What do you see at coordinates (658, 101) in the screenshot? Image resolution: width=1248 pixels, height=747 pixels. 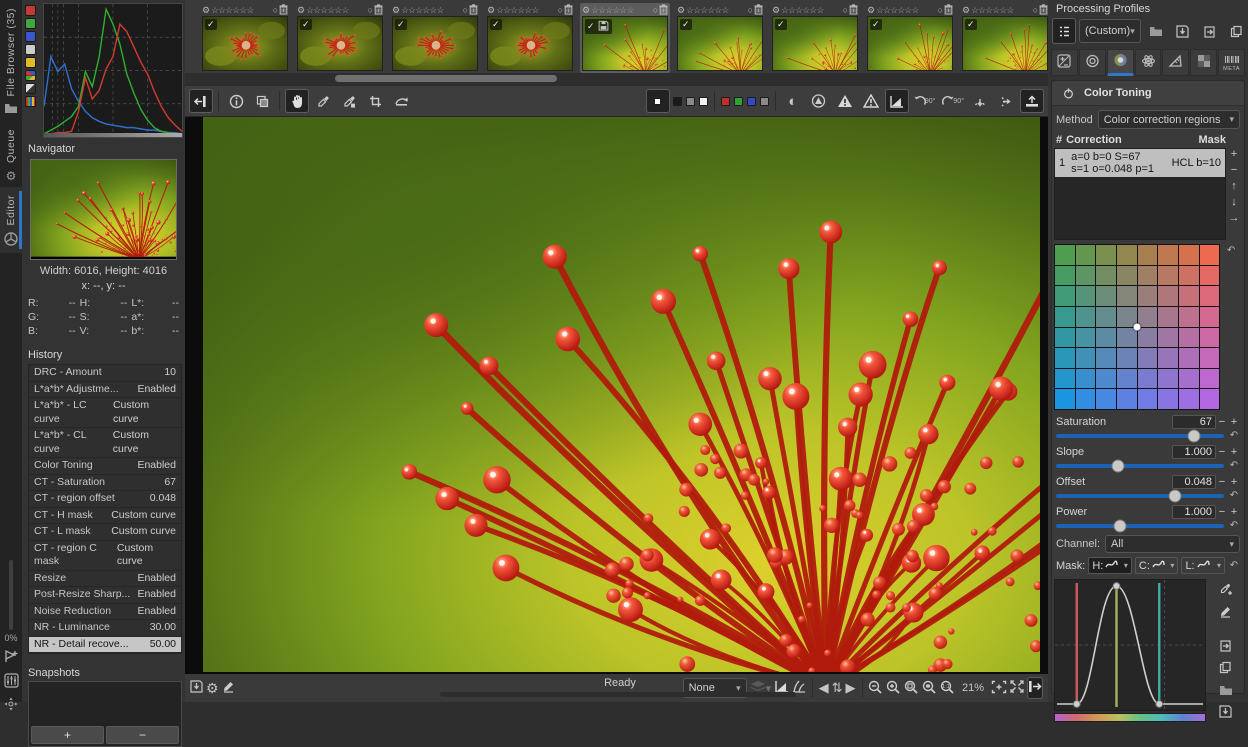 I see `preview-bg-color-button` at bounding box center [658, 101].